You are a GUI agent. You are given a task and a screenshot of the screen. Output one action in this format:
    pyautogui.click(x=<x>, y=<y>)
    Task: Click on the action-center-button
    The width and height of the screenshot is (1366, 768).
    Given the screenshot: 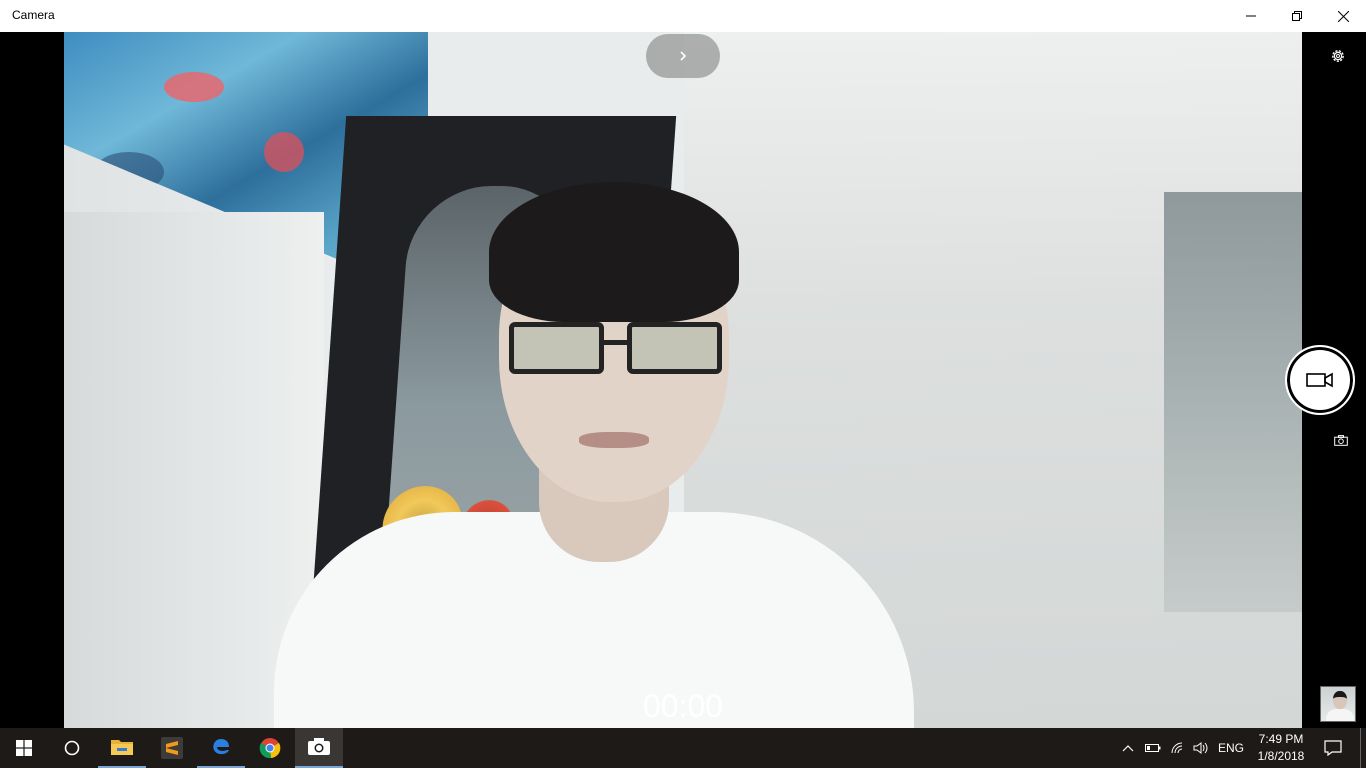 What is the action you would take?
    pyautogui.click(x=1333, y=748)
    